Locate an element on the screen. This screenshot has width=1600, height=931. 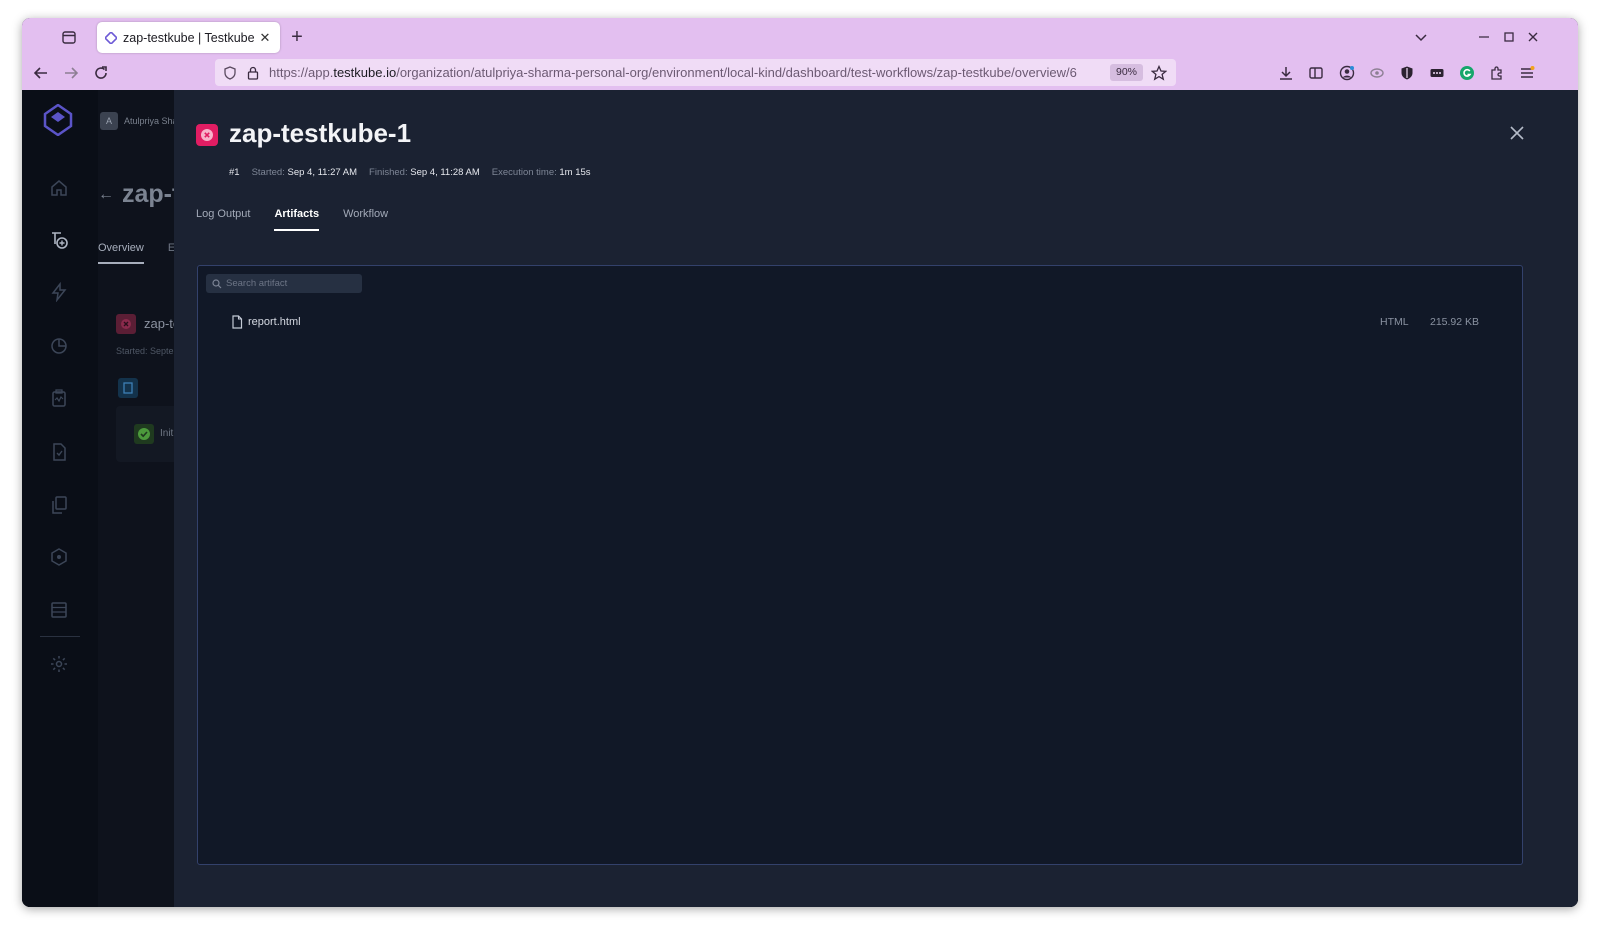
testkube-logo-icon is located at coordinates (58, 120).